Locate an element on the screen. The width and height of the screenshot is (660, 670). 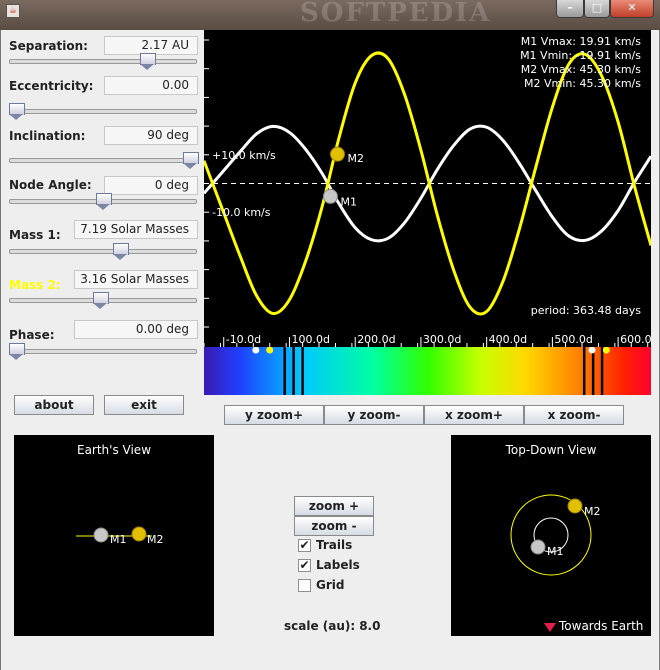
close-button: ✕ is located at coordinates (632, 9).